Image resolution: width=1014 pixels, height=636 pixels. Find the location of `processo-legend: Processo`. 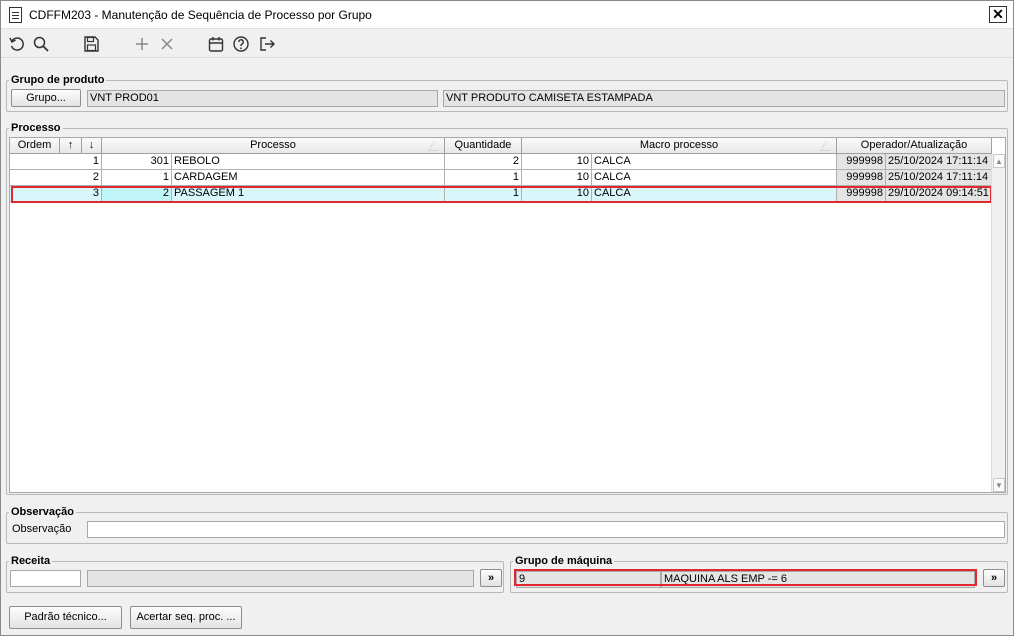

processo-legend: Processo is located at coordinates (36, 128).